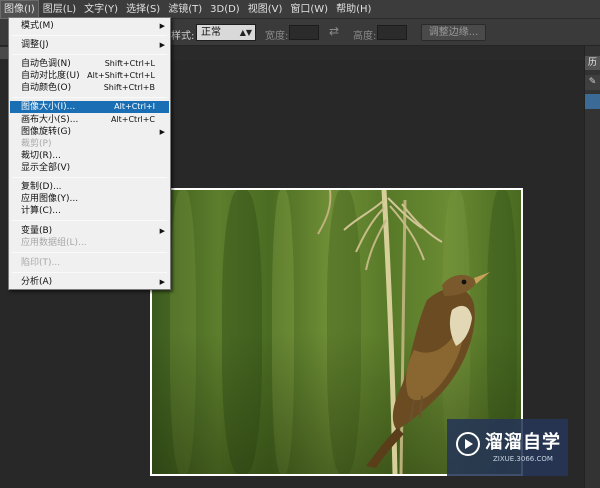 Image resolution: width=600 pixels, height=488 pixels. What do you see at coordinates (523, 459) in the screenshot?
I see `watermark-url: ZIXUE.3066.COM` at bounding box center [523, 459].